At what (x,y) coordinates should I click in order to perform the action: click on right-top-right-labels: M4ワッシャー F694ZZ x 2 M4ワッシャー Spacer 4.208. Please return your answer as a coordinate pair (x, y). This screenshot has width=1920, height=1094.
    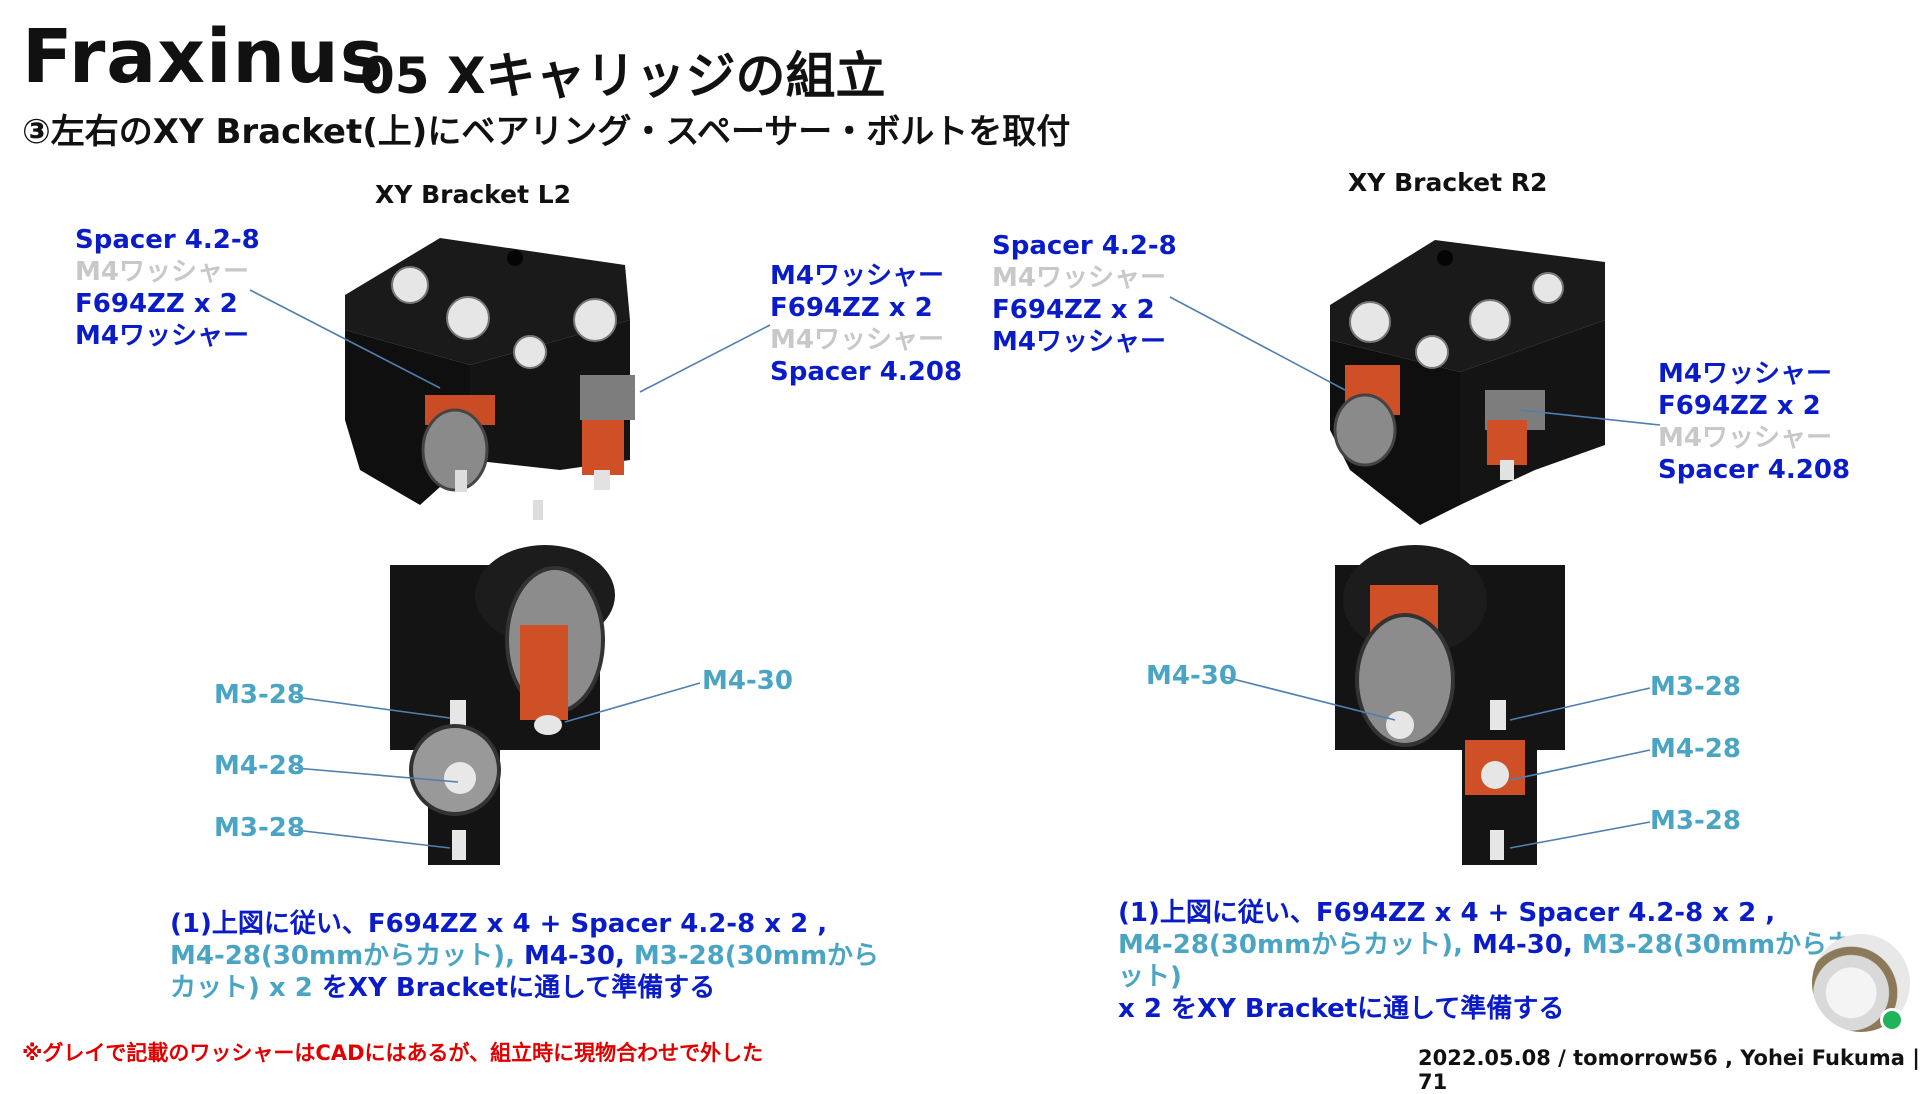
    Looking at the image, I should click on (1754, 422).